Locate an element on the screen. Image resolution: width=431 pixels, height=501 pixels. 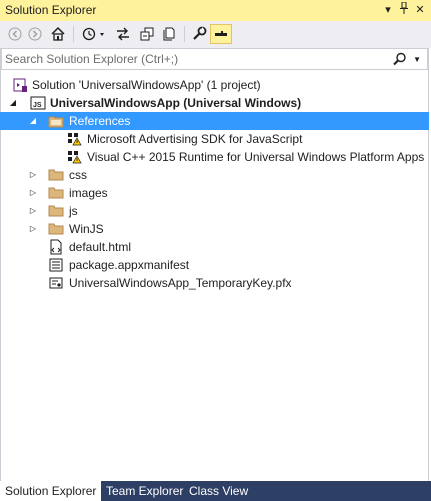
tree-item-references: ◢ References is located at coordinates (214, 121).